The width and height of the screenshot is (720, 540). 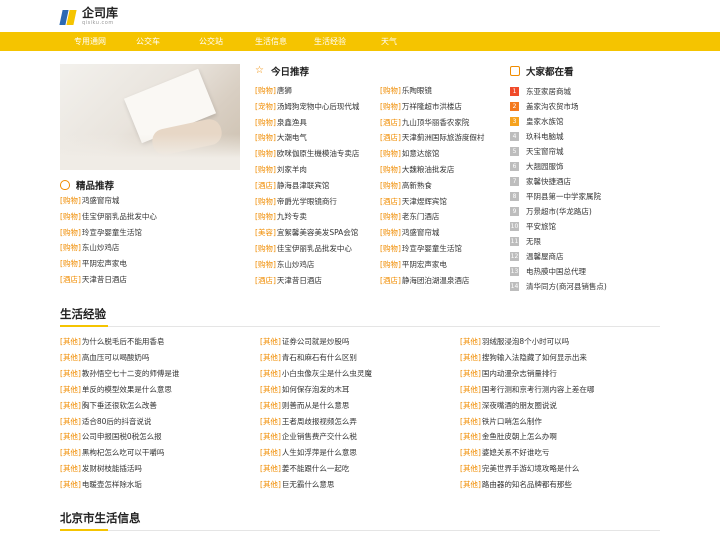 What do you see at coordinates (527, 484) in the screenshot?
I see `list-item-link: 路由器的知名品牌都有那些` at bounding box center [527, 484].